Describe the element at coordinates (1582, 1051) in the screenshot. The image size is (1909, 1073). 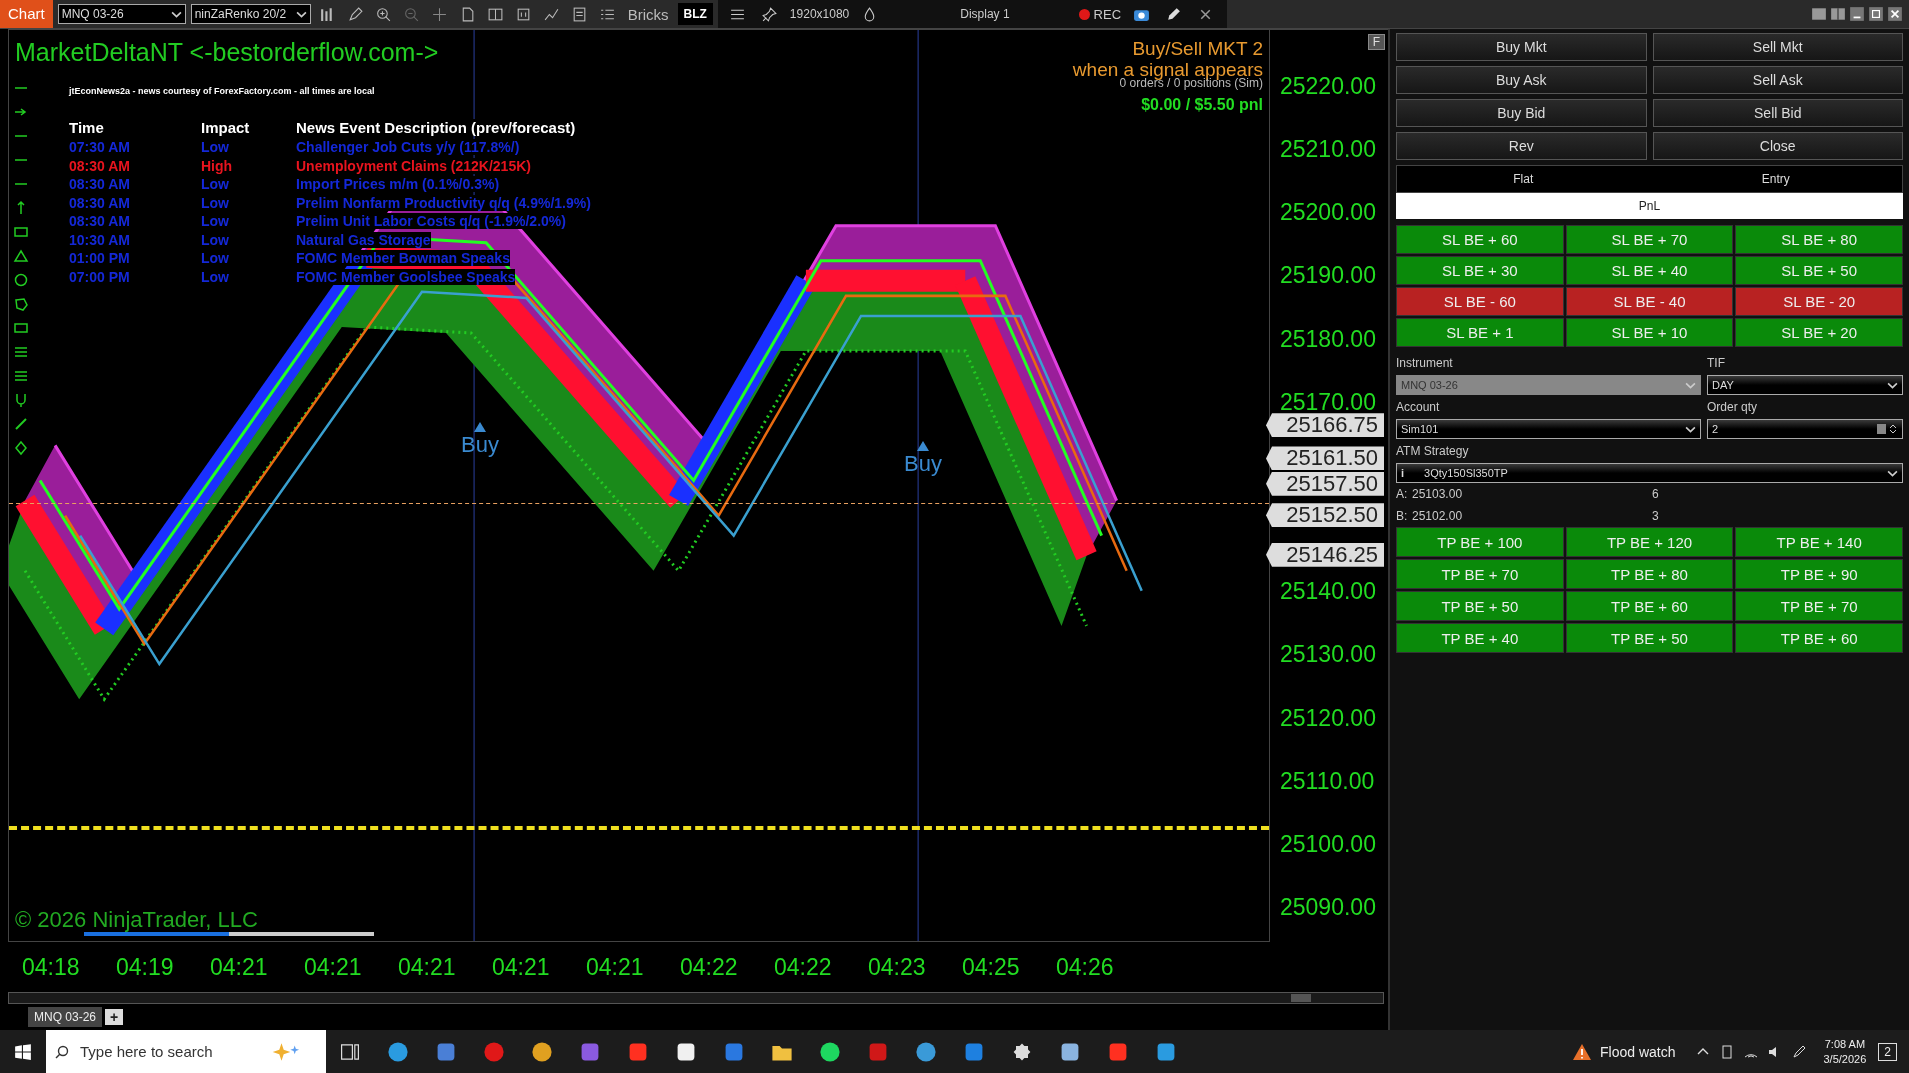
I see `warning-icon` at that location.